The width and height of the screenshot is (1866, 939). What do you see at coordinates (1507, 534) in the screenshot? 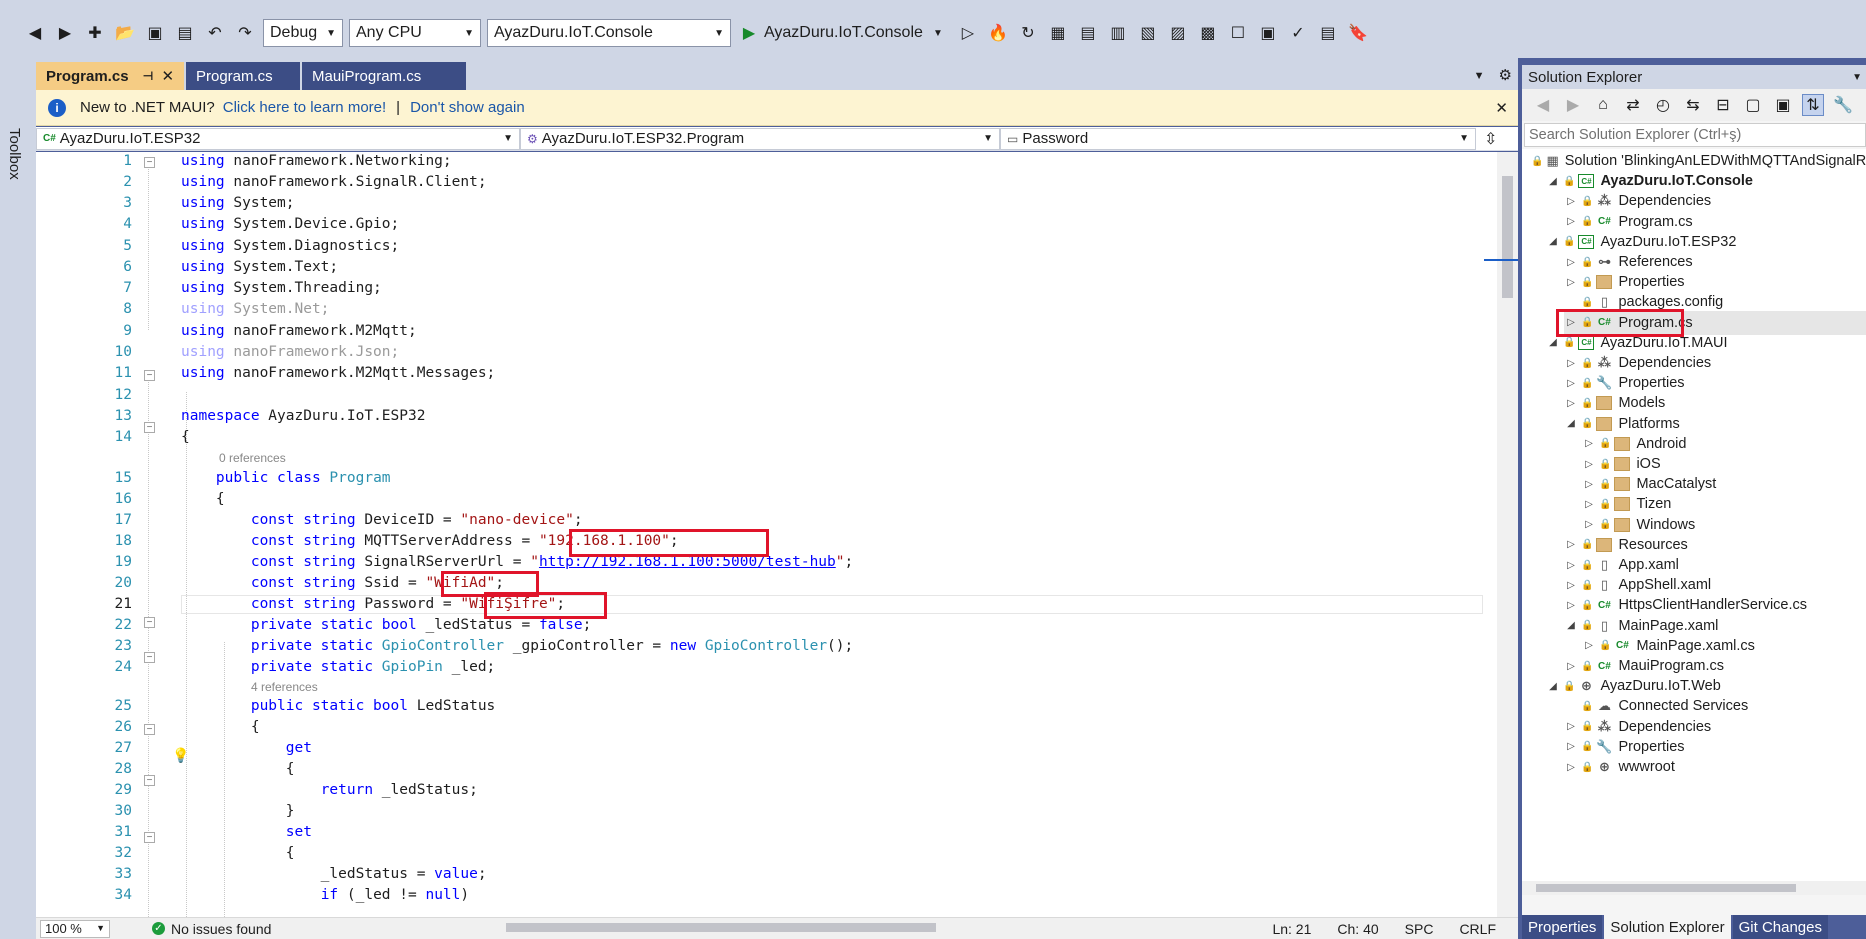
I see `editor-vertical-scrollbar` at bounding box center [1507, 534].